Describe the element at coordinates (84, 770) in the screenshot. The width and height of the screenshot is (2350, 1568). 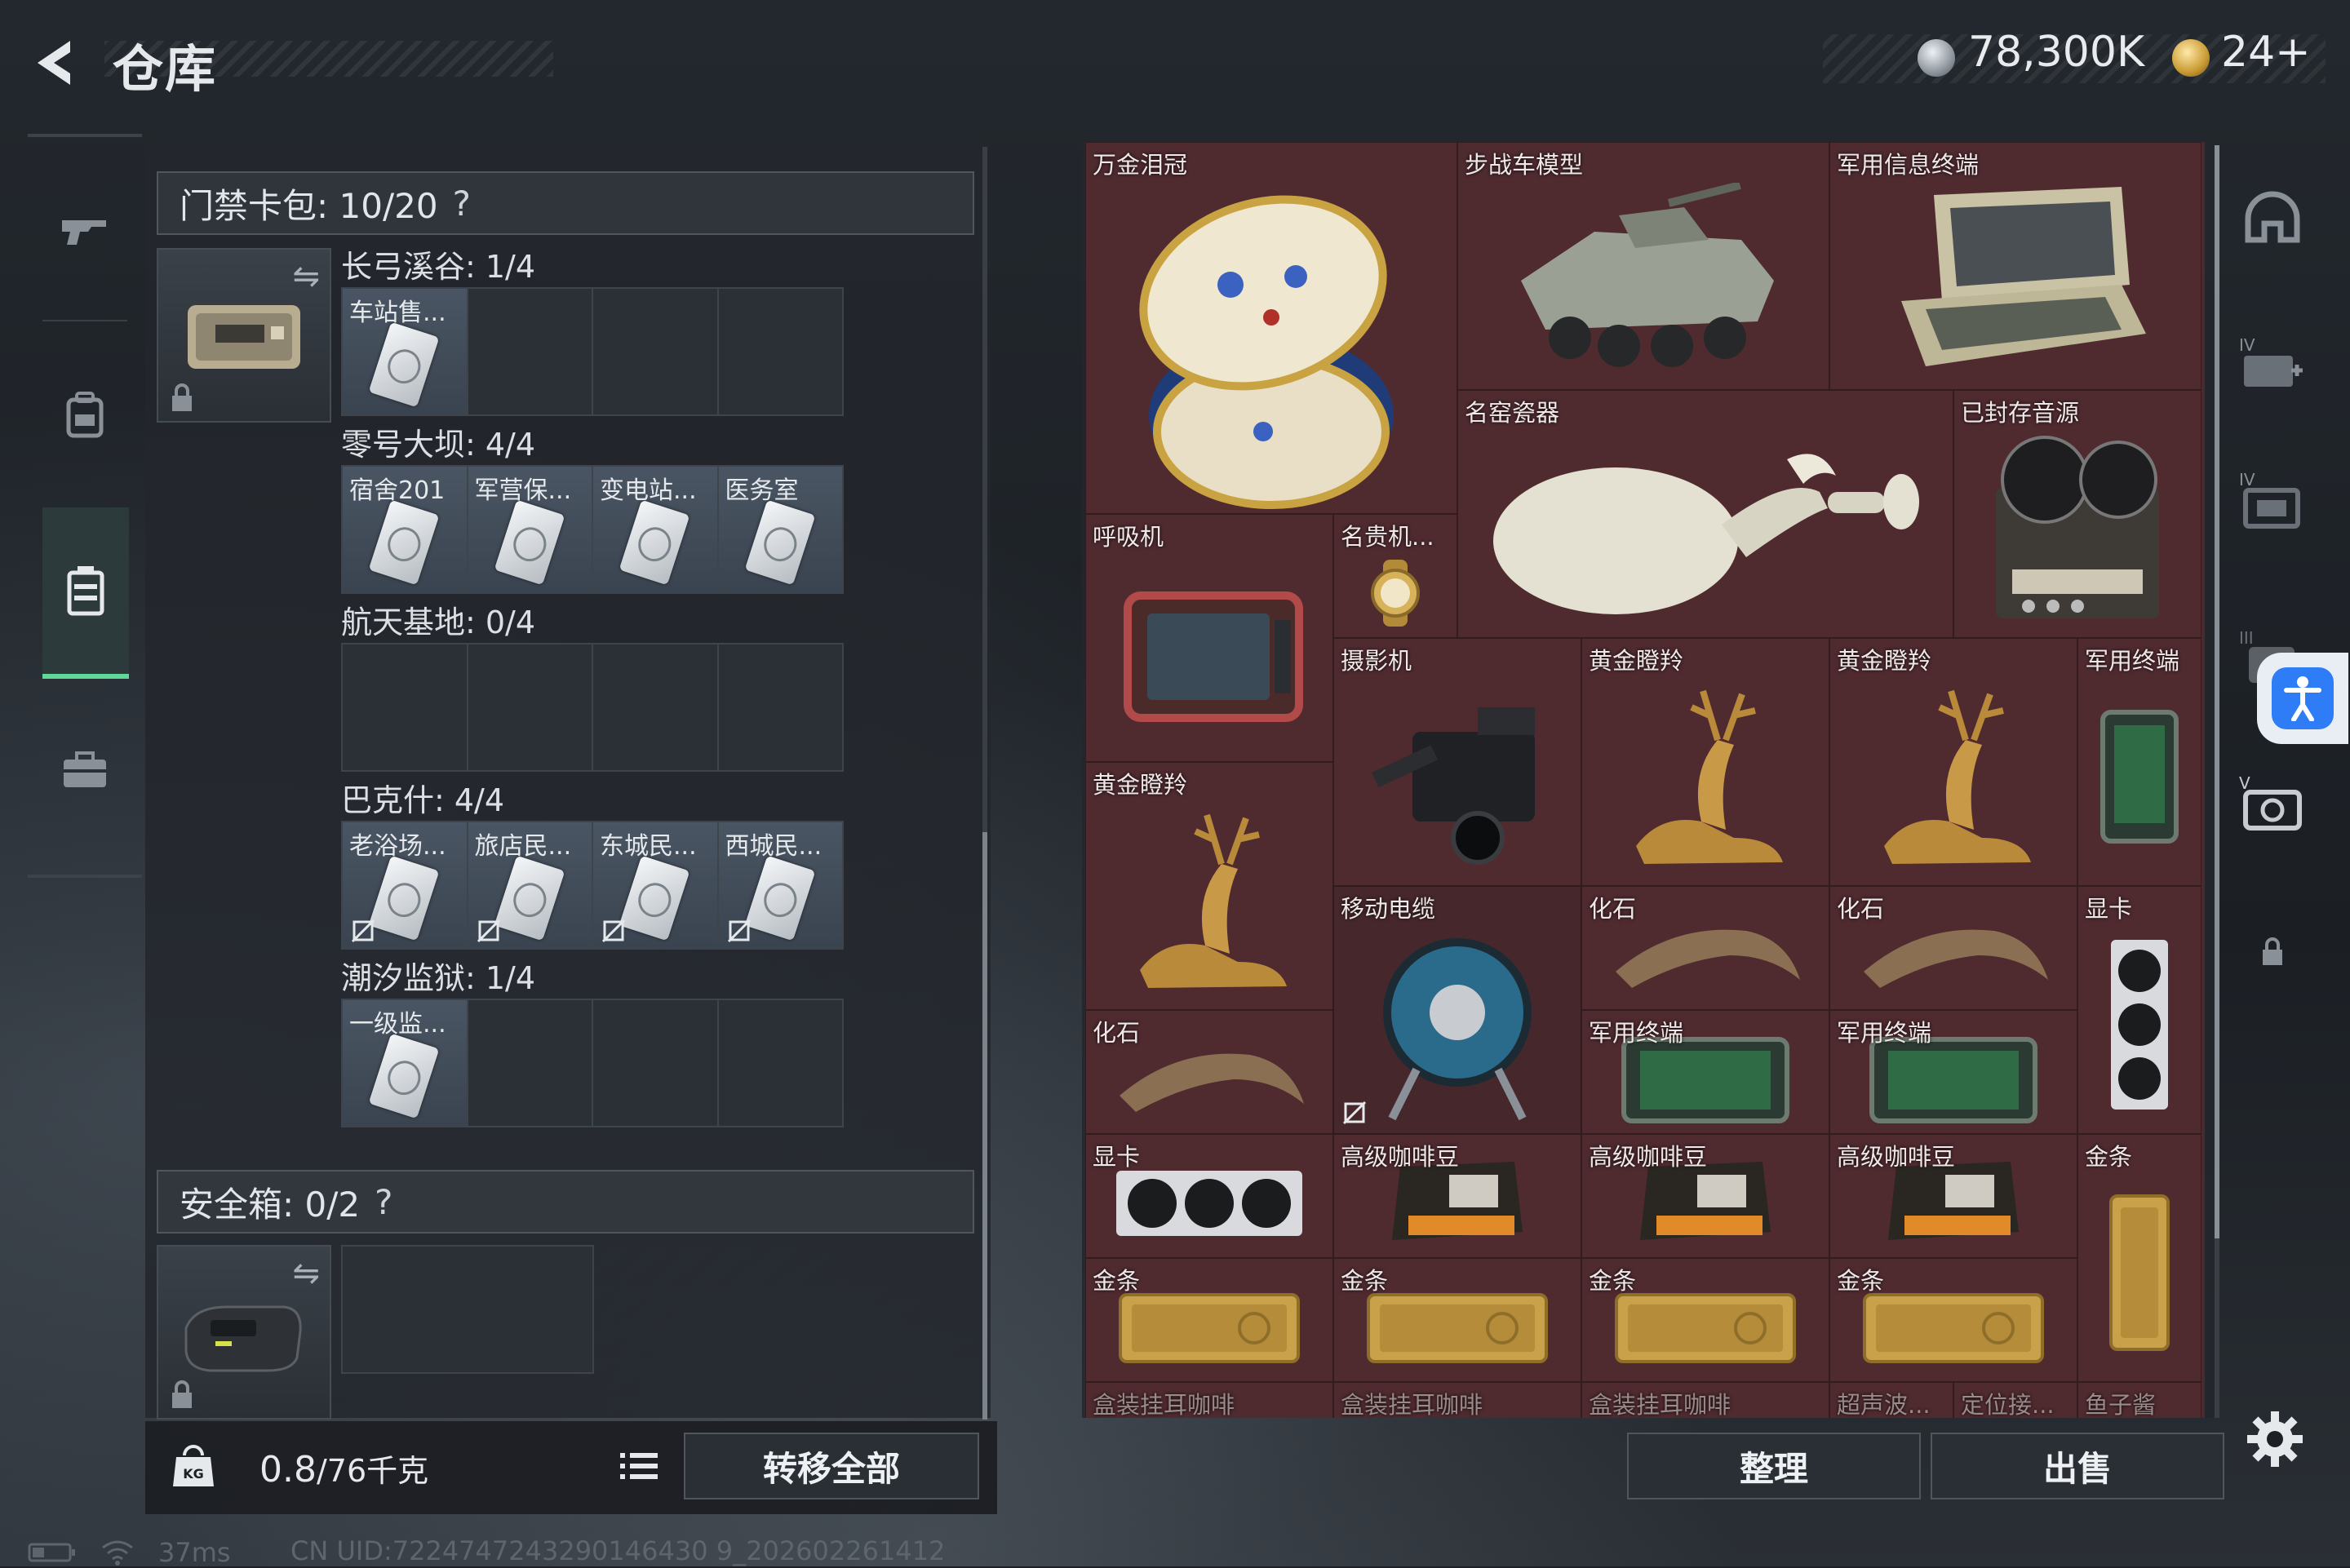
I see `briefcase-icon` at that location.